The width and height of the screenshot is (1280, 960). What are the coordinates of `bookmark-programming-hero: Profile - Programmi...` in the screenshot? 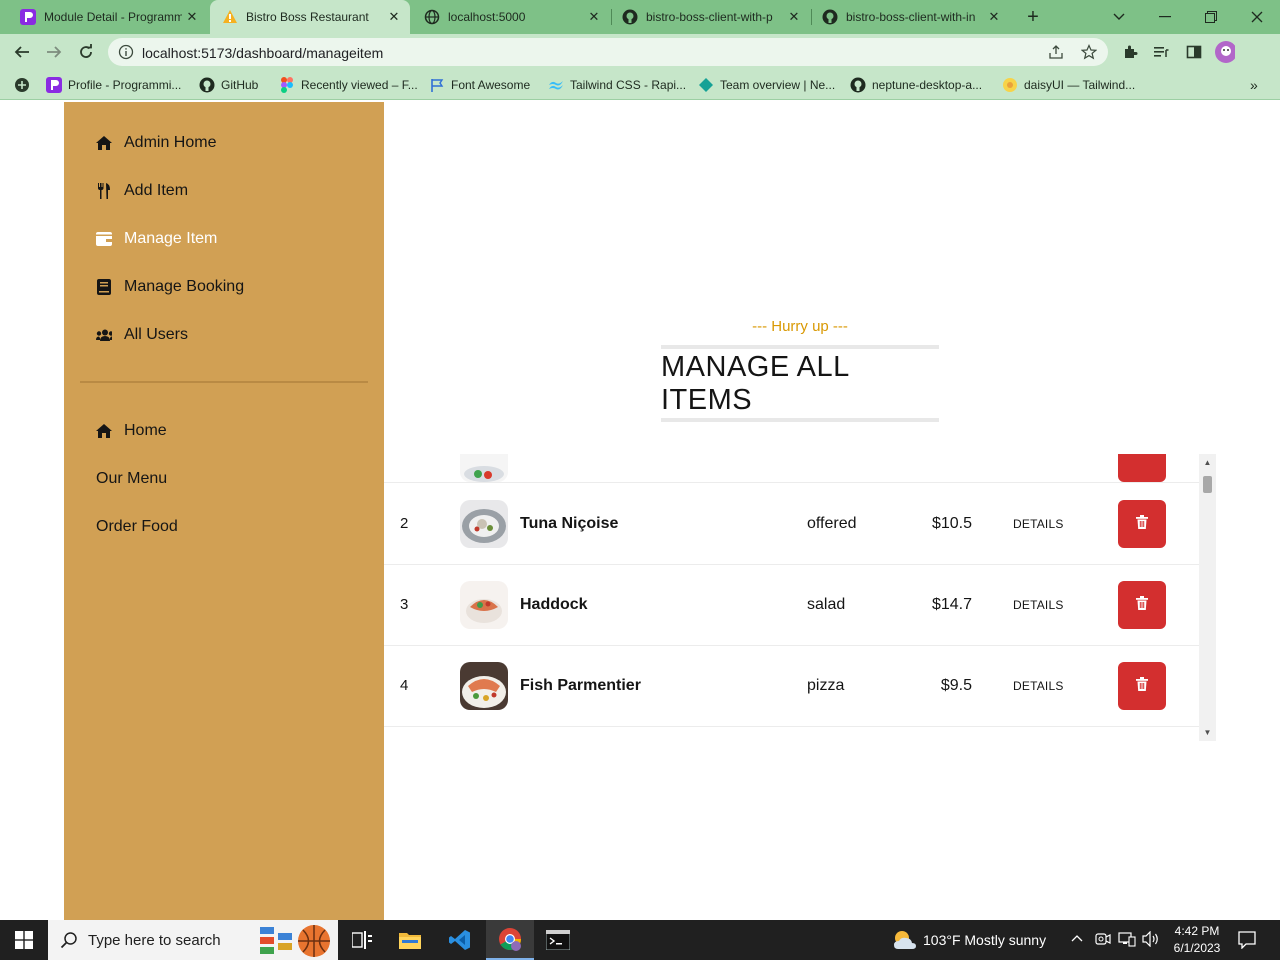 It's located at (113, 85).